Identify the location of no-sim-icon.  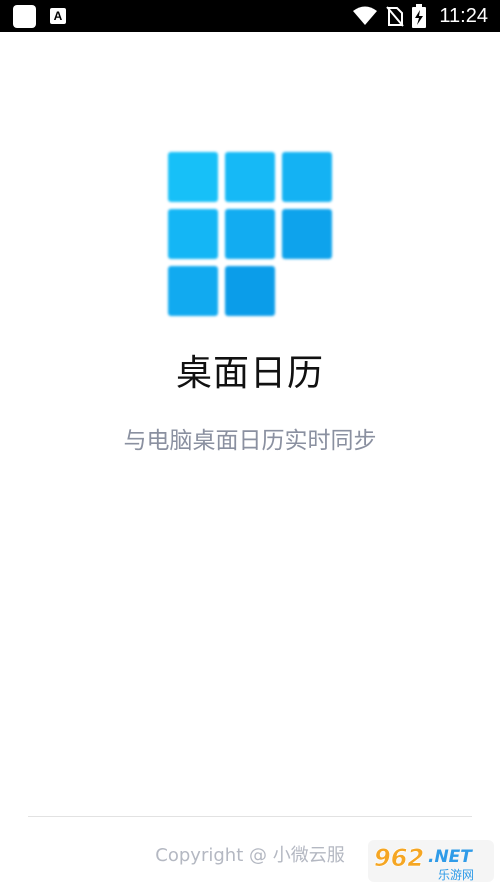
(395, 16).